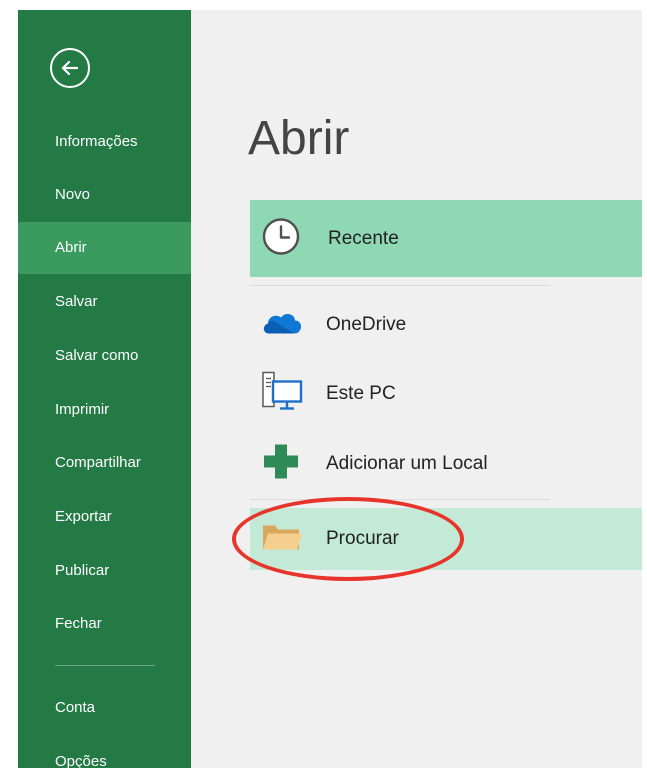  What do you see at coordinates (282, 539) in the screenshot?
I see `folder-icon` at bounding box center [282, 539].